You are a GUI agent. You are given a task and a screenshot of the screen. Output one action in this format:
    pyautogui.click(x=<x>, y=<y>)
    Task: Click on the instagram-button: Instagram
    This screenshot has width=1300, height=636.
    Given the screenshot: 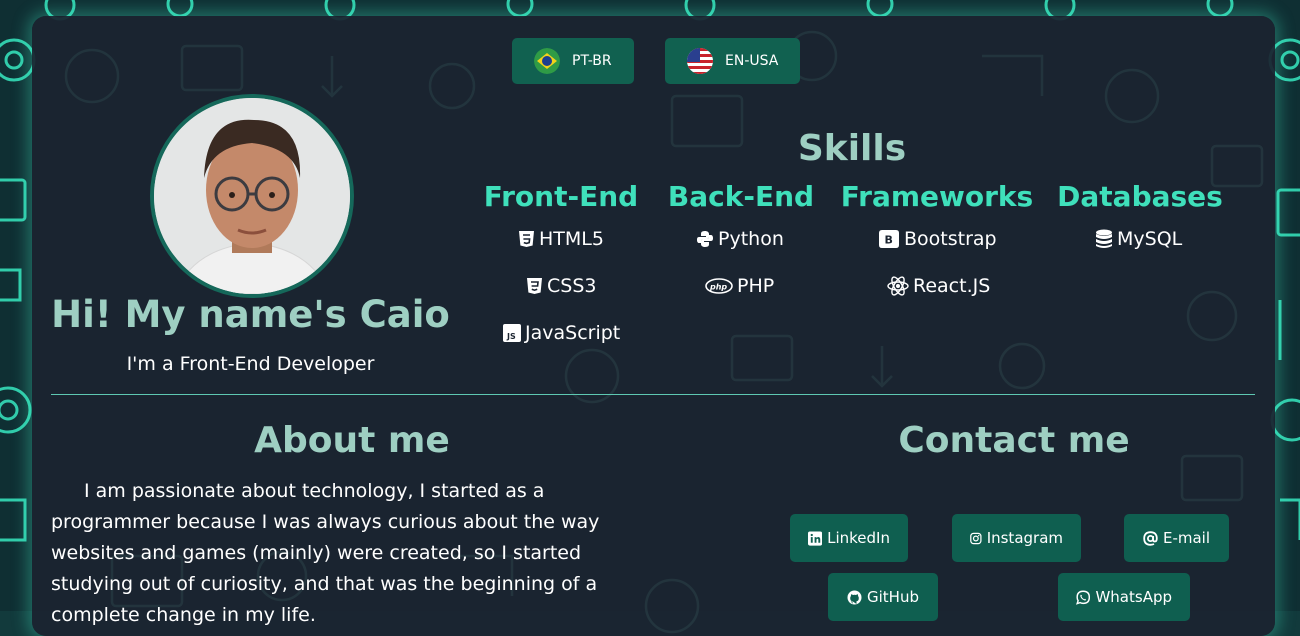 What is the action you would take?
    pyautogui.click(x=1016, y=538)
    